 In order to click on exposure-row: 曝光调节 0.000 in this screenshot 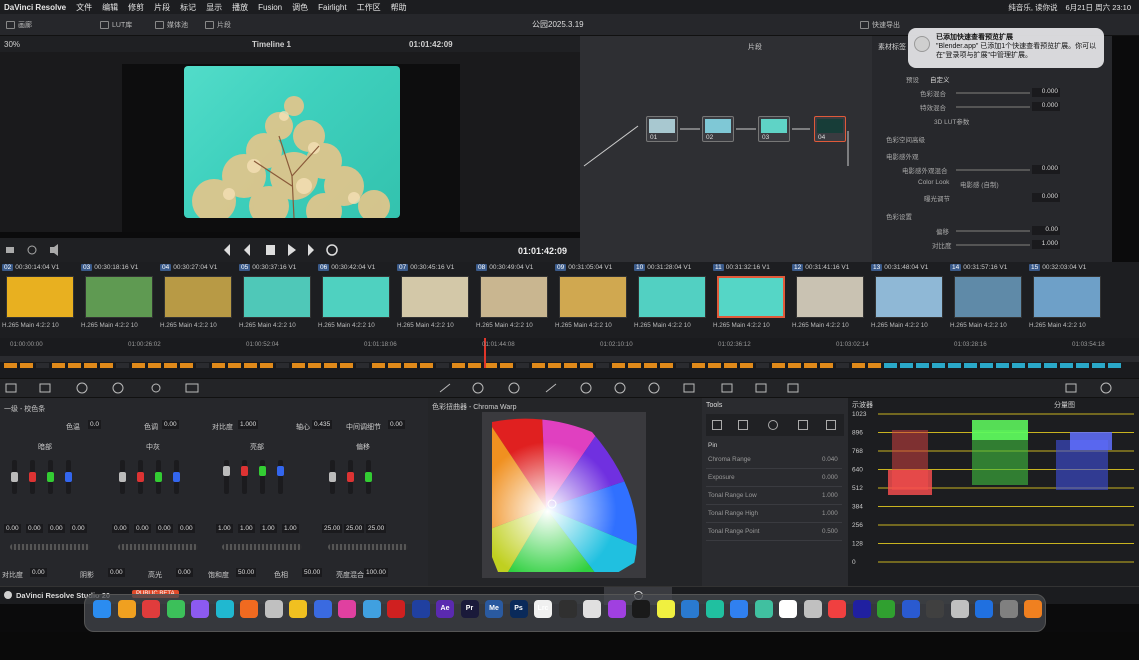, I will do `click(988, 198)`.